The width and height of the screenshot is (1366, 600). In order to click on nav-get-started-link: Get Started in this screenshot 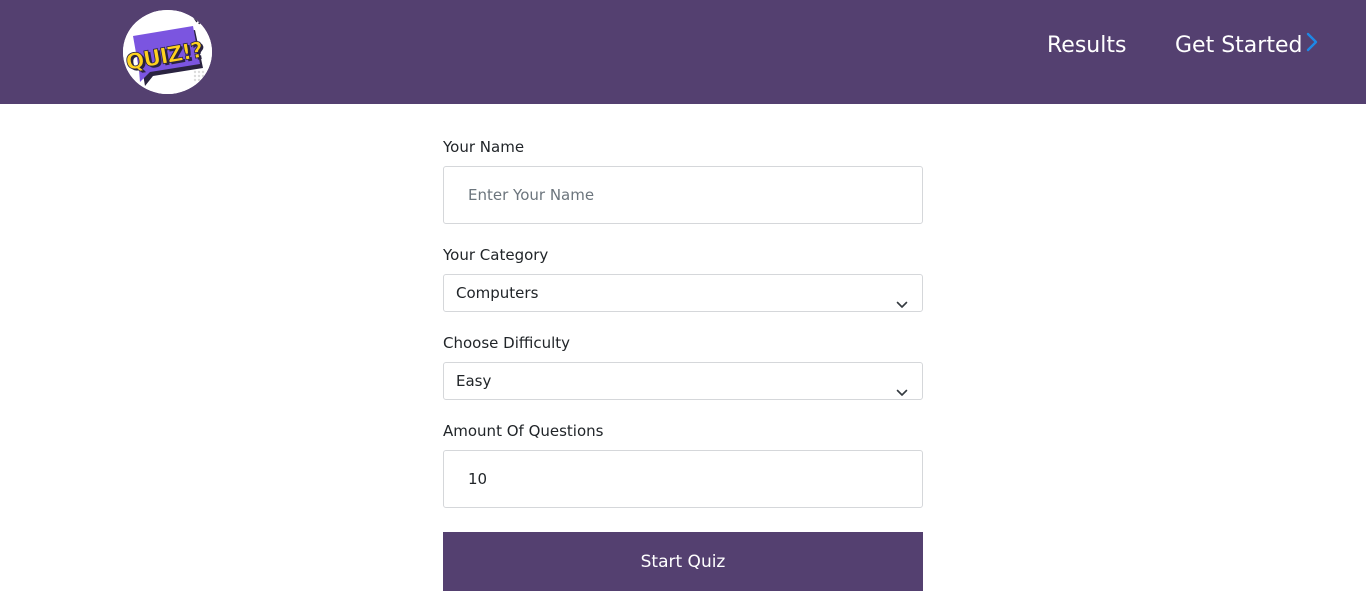, I will do `click(1246, 46)`.